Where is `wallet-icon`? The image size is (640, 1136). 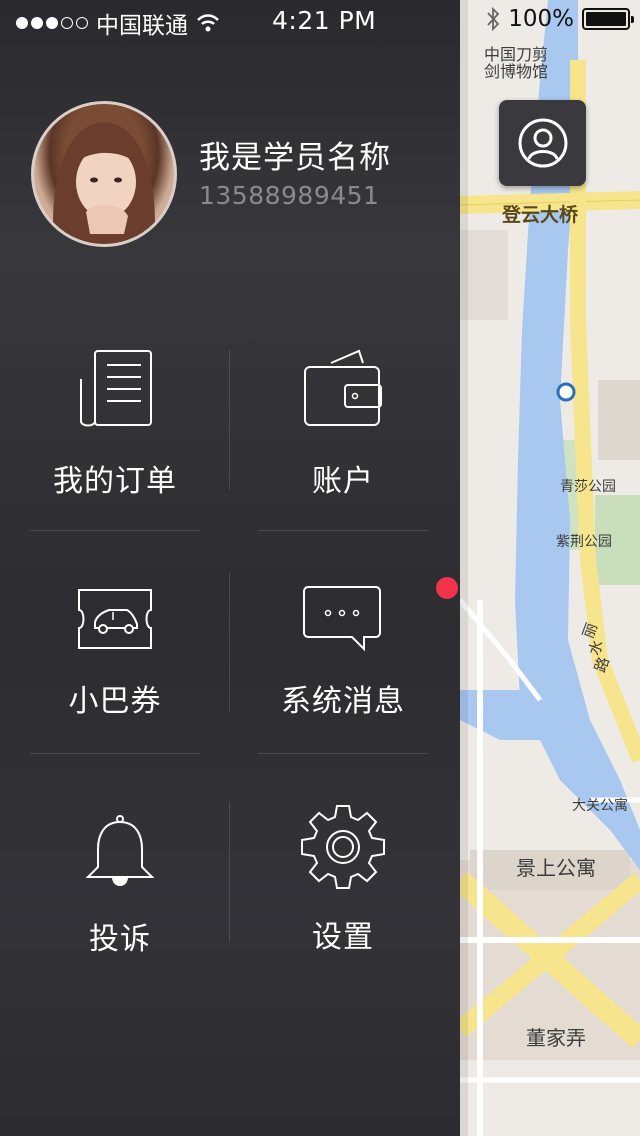 wallet-icon is located at coordinates (343, 387).